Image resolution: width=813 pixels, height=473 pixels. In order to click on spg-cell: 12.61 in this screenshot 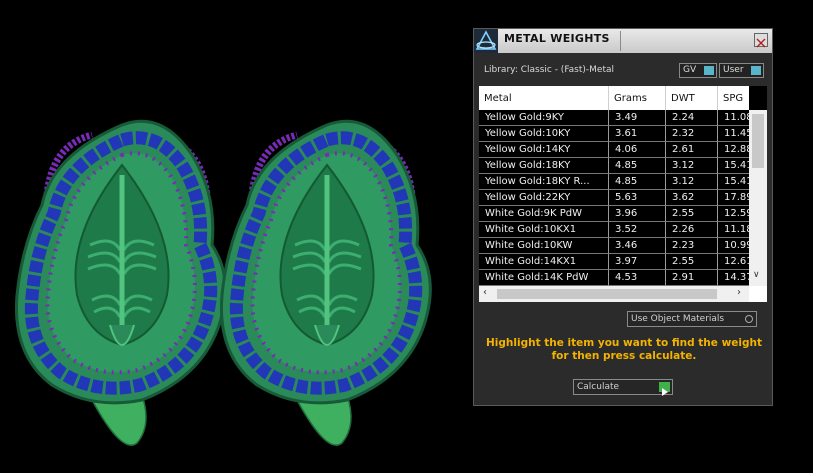, I will do `click(733, 262)`.